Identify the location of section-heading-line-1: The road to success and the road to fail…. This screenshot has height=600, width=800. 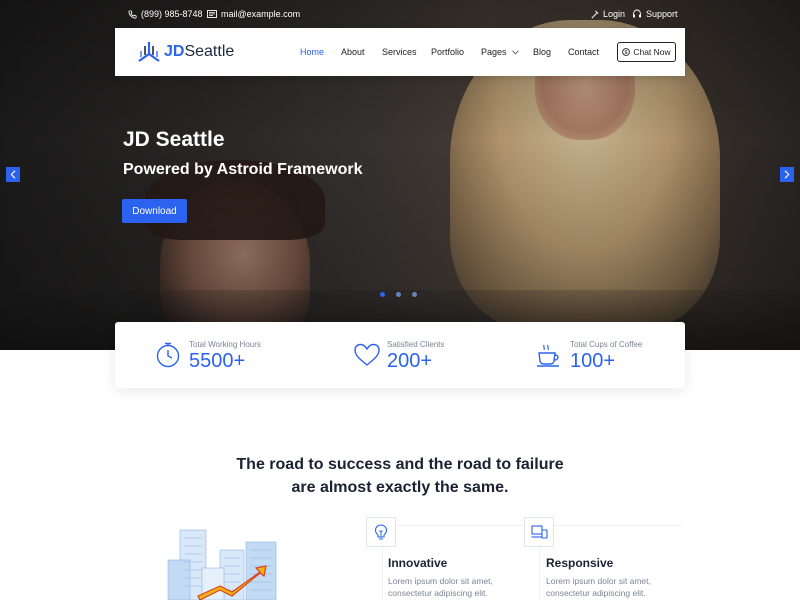
(400, 464).